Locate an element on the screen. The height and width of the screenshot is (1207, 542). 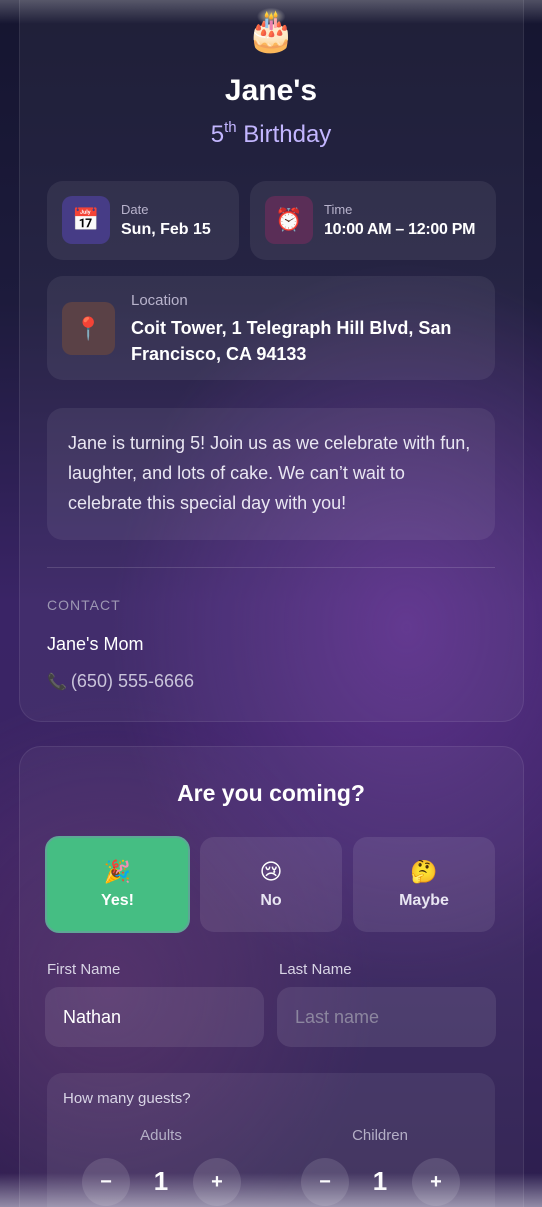
age-number: 5 is located at coordinates (217, 134).